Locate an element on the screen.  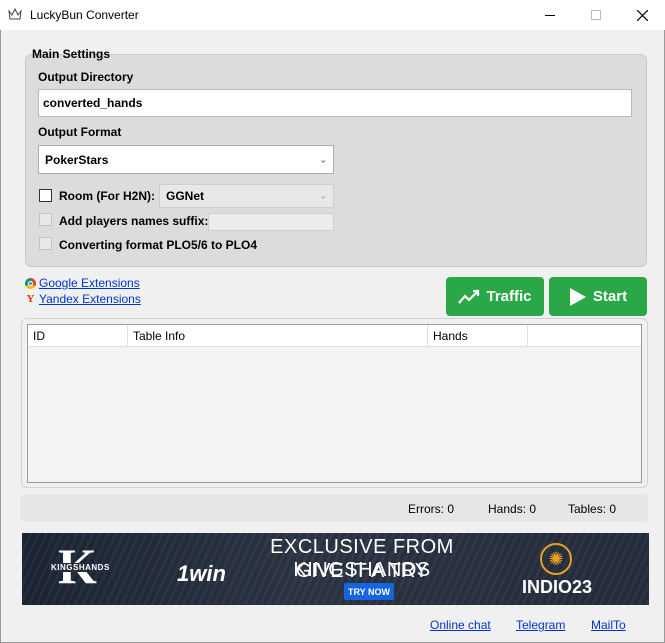
maximize-icon is located at coordinates (596, 15).